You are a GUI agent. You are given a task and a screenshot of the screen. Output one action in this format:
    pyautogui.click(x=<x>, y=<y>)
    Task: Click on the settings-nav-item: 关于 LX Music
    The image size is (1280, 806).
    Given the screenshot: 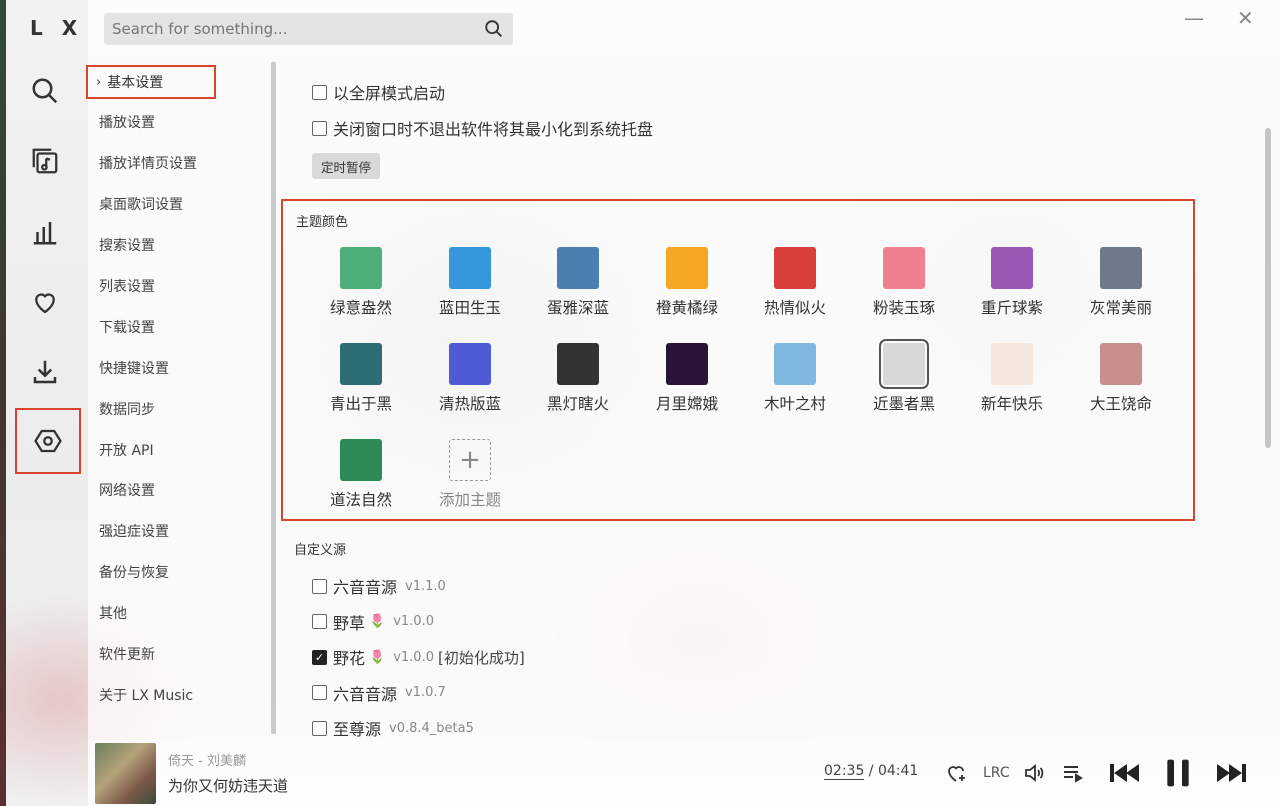 What is the action you would take?
    pyautogui.click(x=180, y=694)
    